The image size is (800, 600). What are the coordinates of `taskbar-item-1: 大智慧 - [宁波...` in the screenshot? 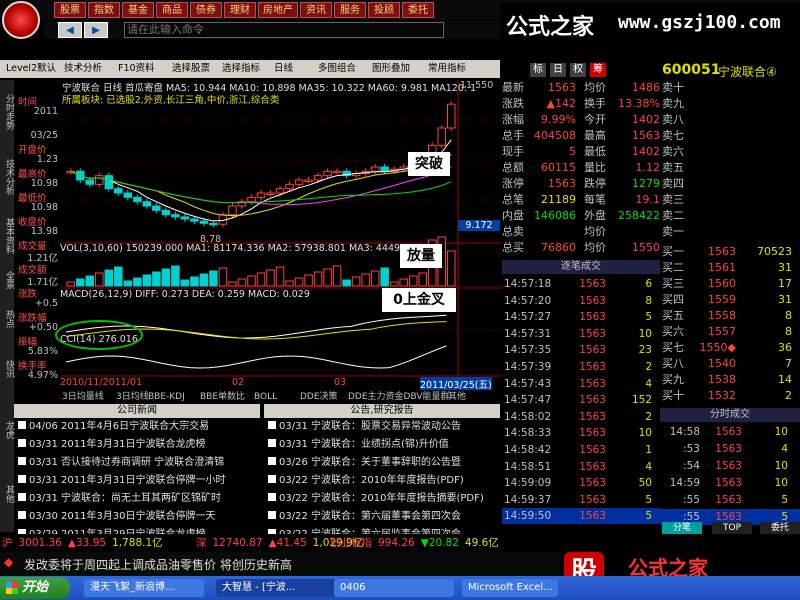 It's located at (276, 588).